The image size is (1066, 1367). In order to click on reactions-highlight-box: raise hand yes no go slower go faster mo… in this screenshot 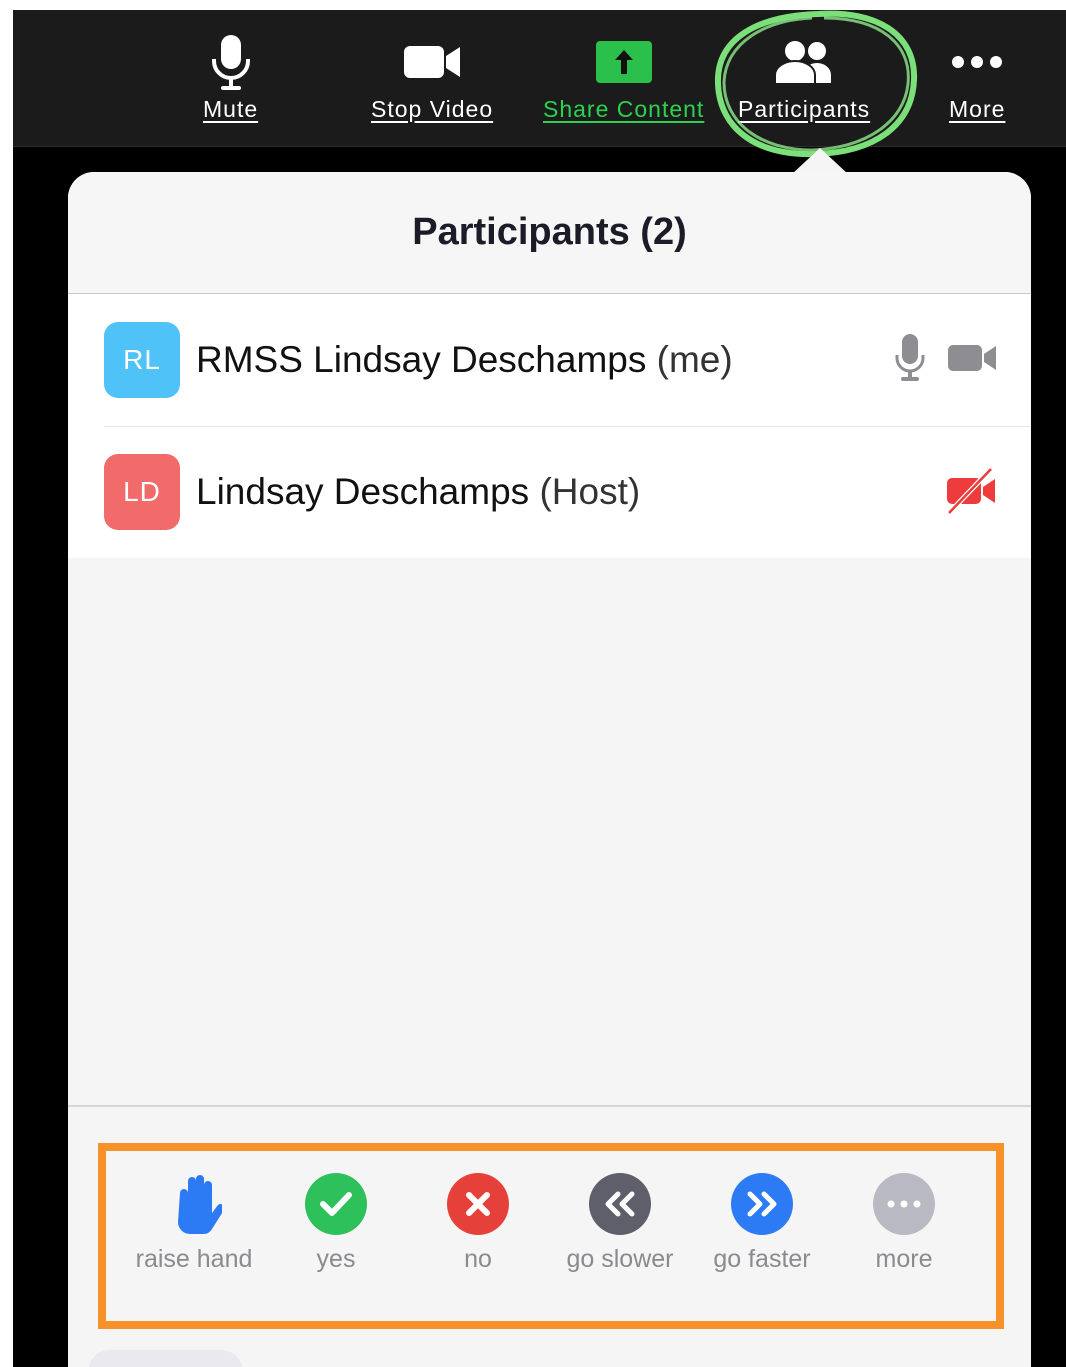, I will do `click(551, 1236)`.